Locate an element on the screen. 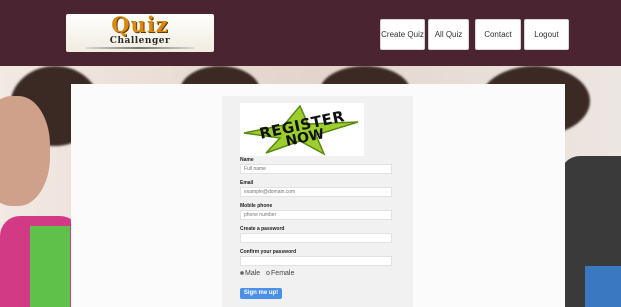 The width and height of the screenshot is (621, 307). female-radio is located at coordinates (268, 273).